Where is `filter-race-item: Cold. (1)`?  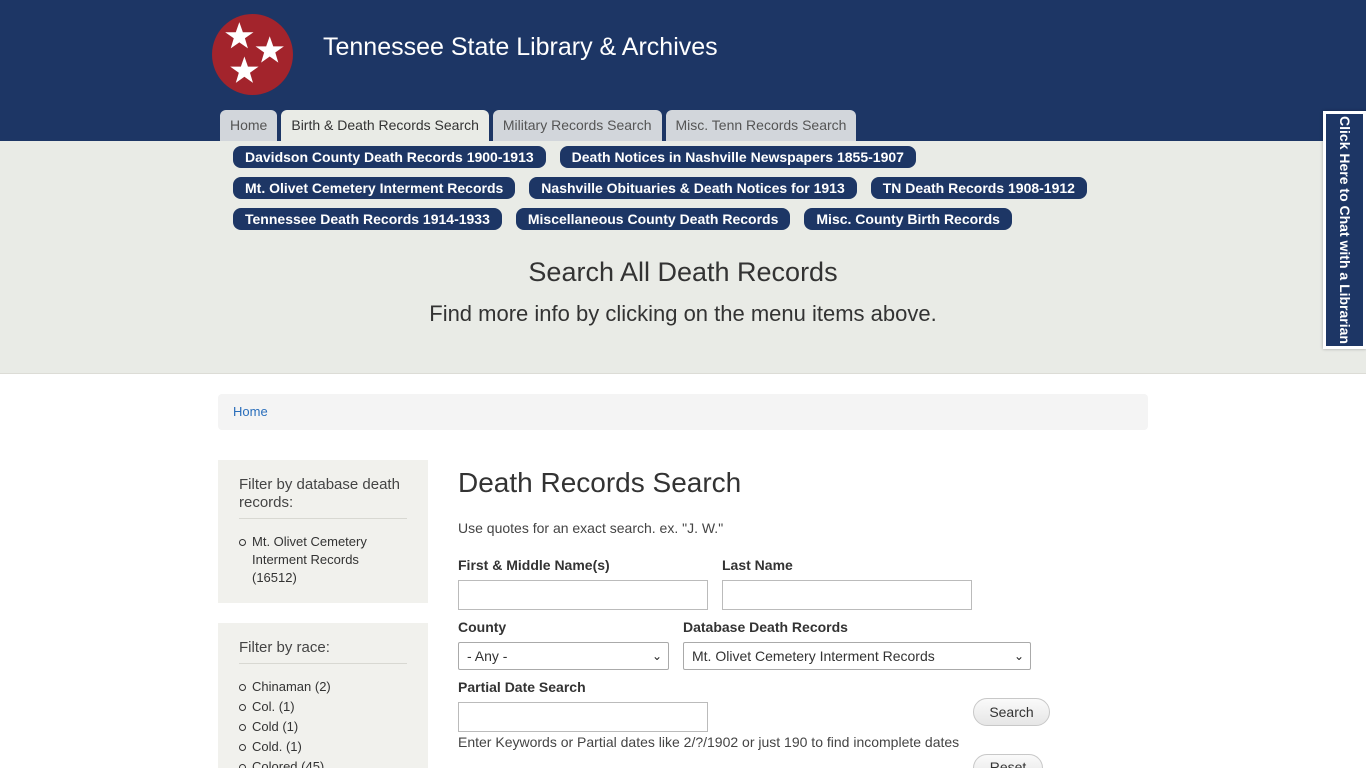
filter-race-item: Cold. (1) is located at coordinates (323, 747).